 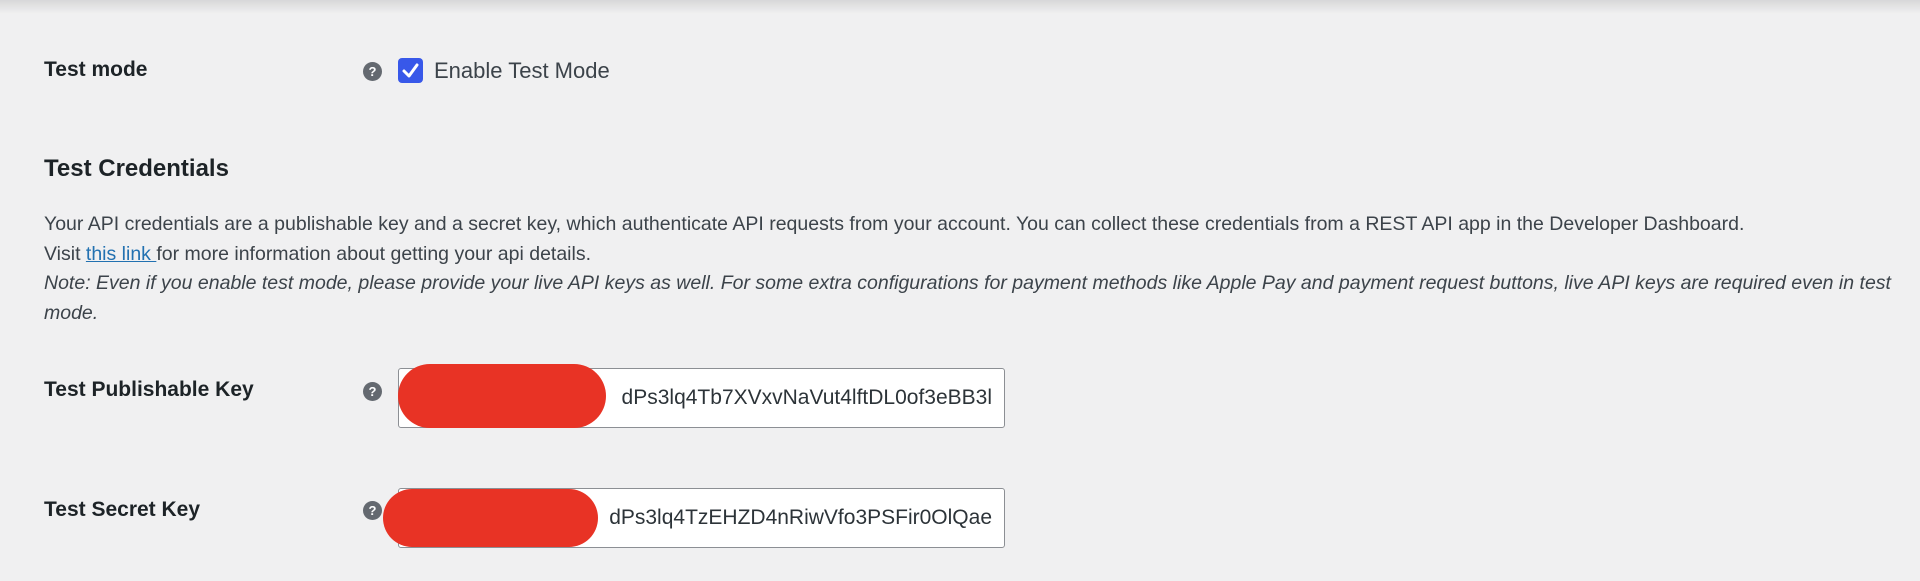 I want to click on test-mode-label: Test mode, so click(x=96, y=69).